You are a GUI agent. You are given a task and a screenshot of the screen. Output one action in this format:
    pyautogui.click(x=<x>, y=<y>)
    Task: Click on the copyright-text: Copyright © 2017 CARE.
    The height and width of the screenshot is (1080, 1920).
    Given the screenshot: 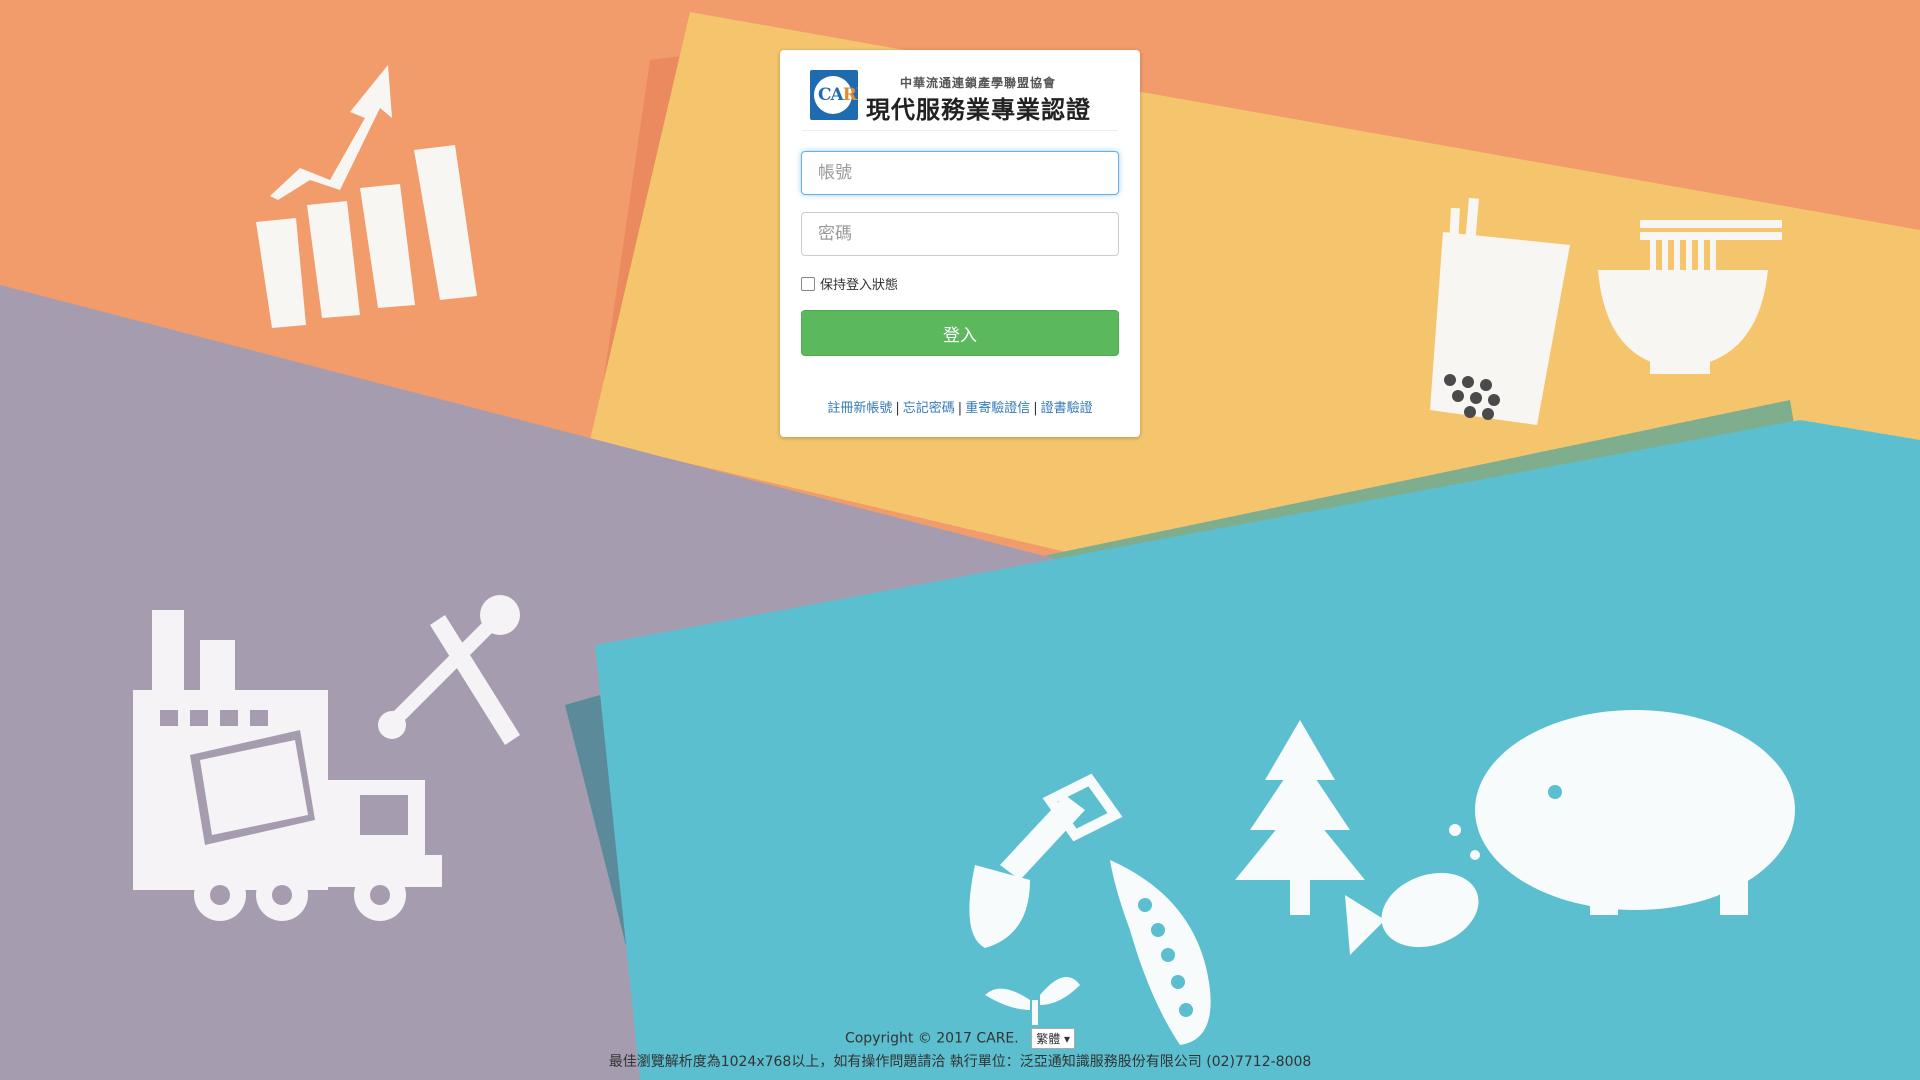 What is the action you would take?
    pyautogui.click(x=931, y=1038)
    